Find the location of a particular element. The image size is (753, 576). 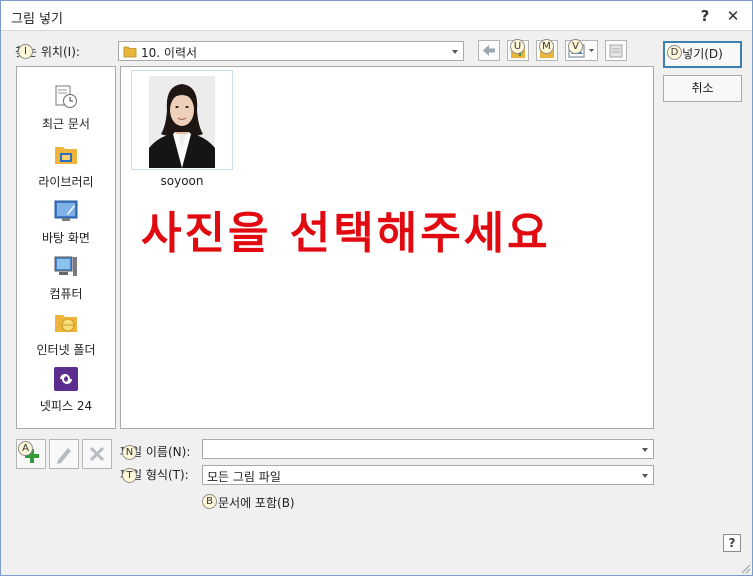

back-button is located at coordinates (489, 50).